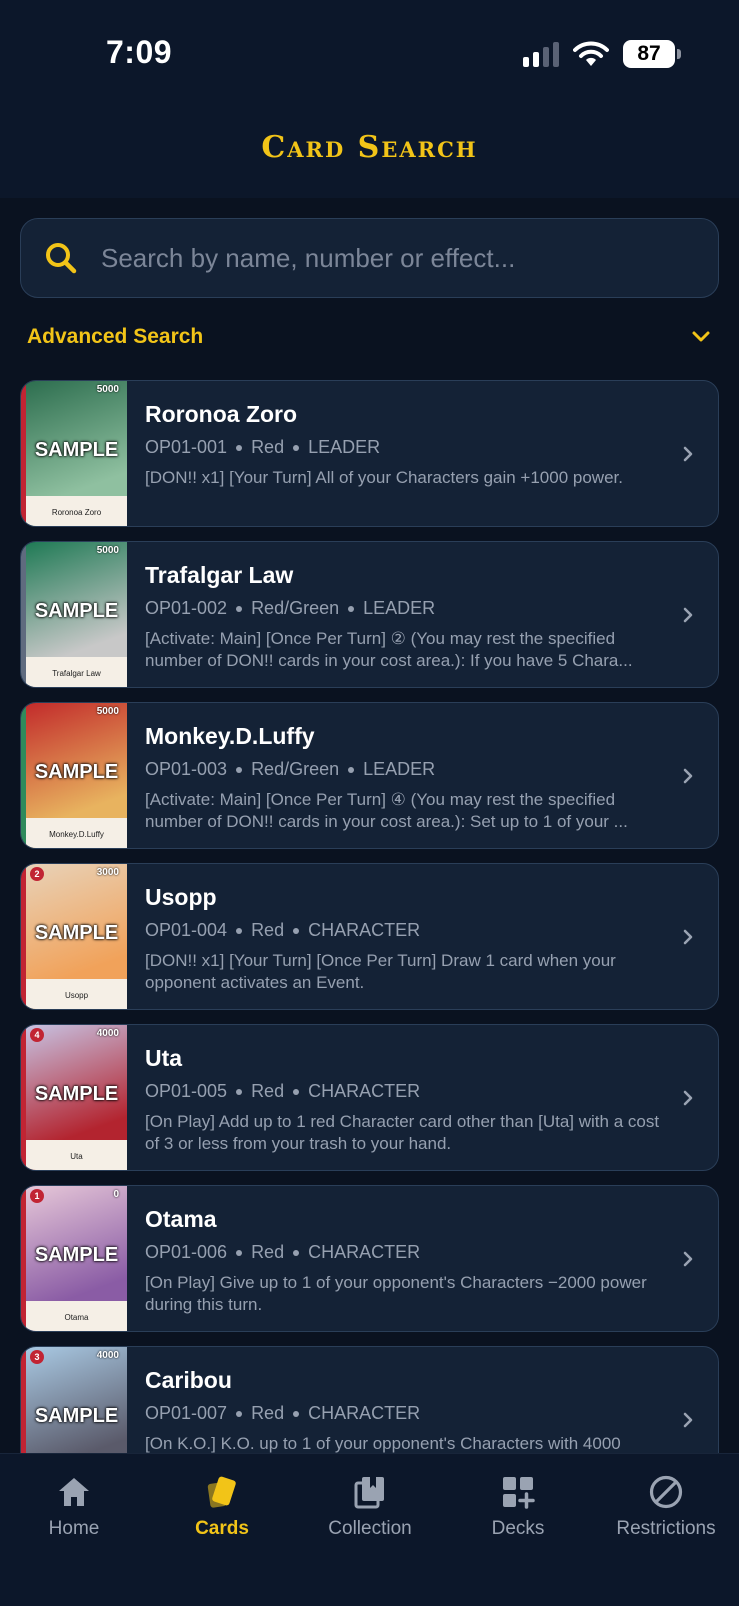 The height and width of the screenshot is (1606, 739). What do you see at coordinates (518, 1528) in the screenshot?
I see `nav-label-decks: Decks` at bounding box center [518, 1528].